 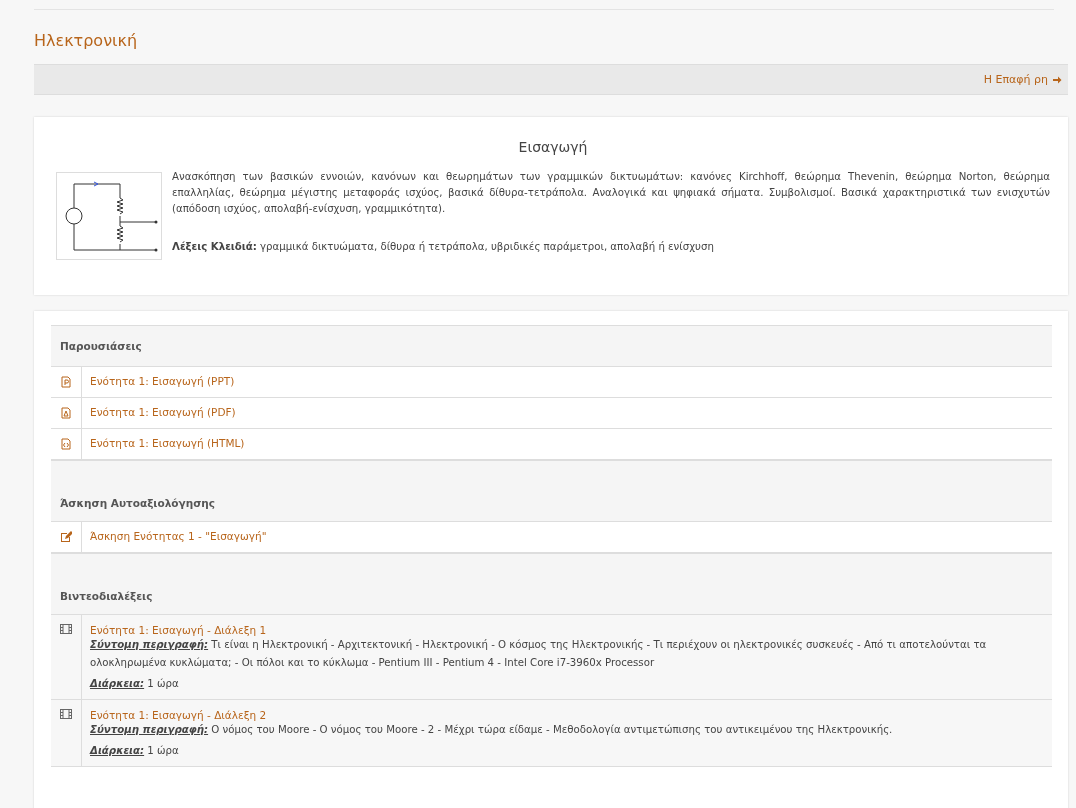 What do you see at coordinates (66, 444) in the screenshot?
I see `code-file-icon` at bounding box center [66, 444].